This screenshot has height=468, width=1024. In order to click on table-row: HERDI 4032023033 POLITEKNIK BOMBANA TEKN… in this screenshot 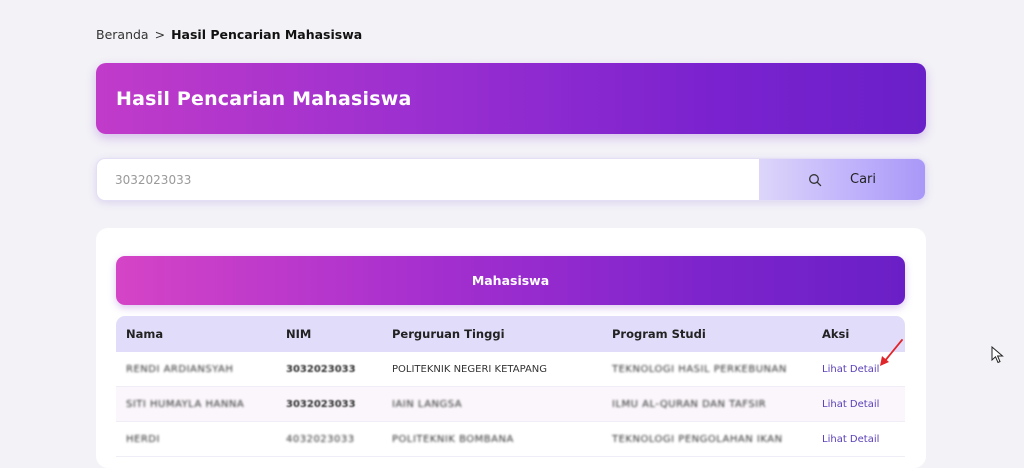, I will do `click(510, 439)`.